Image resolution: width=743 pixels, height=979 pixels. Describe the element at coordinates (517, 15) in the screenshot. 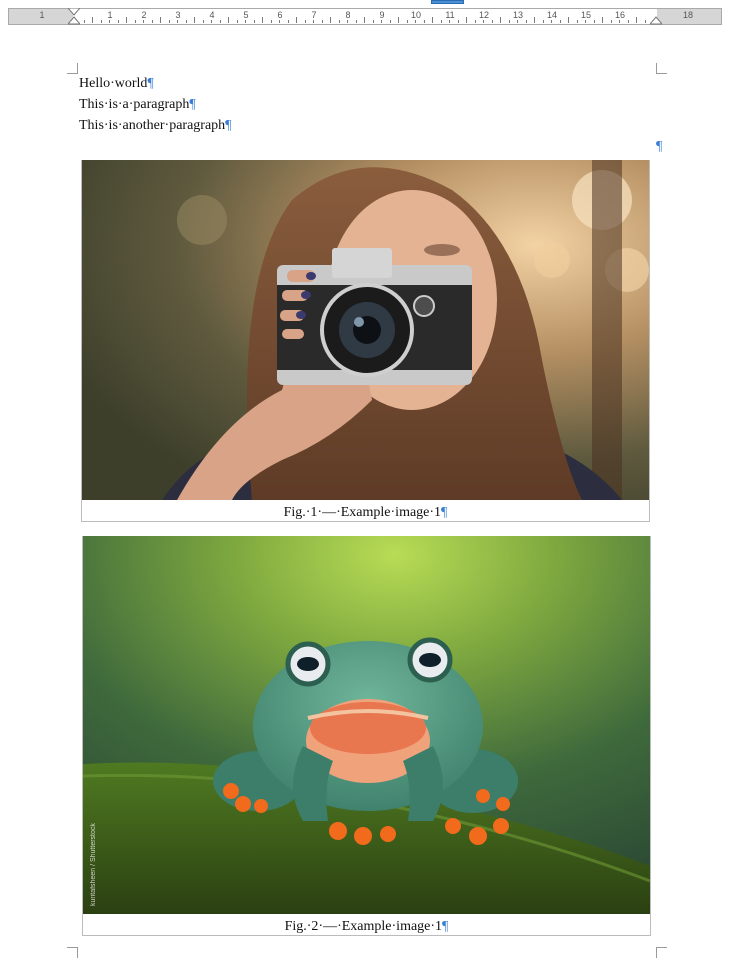

I see `ruler-number: 13` at that location.